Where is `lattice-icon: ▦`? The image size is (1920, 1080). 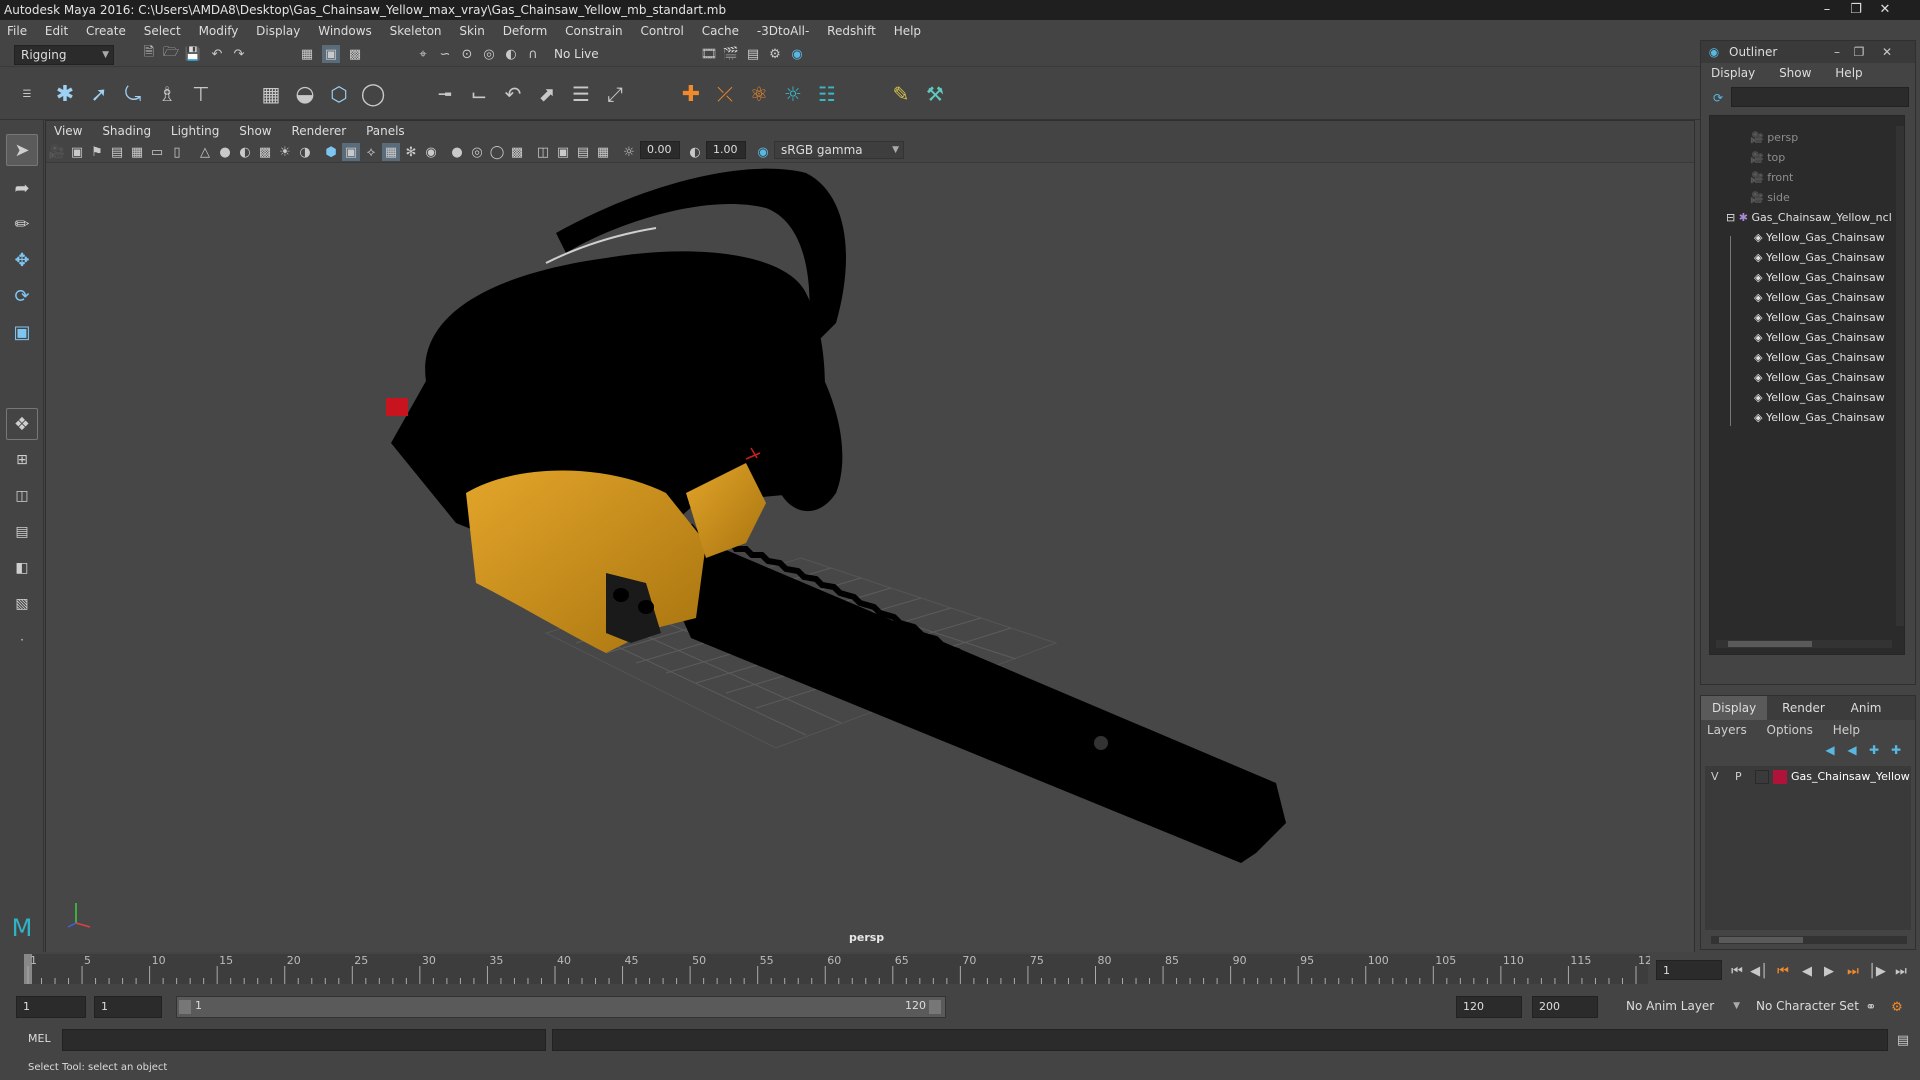 lattice-icon: ▦ is located at coordinates (271, 94).